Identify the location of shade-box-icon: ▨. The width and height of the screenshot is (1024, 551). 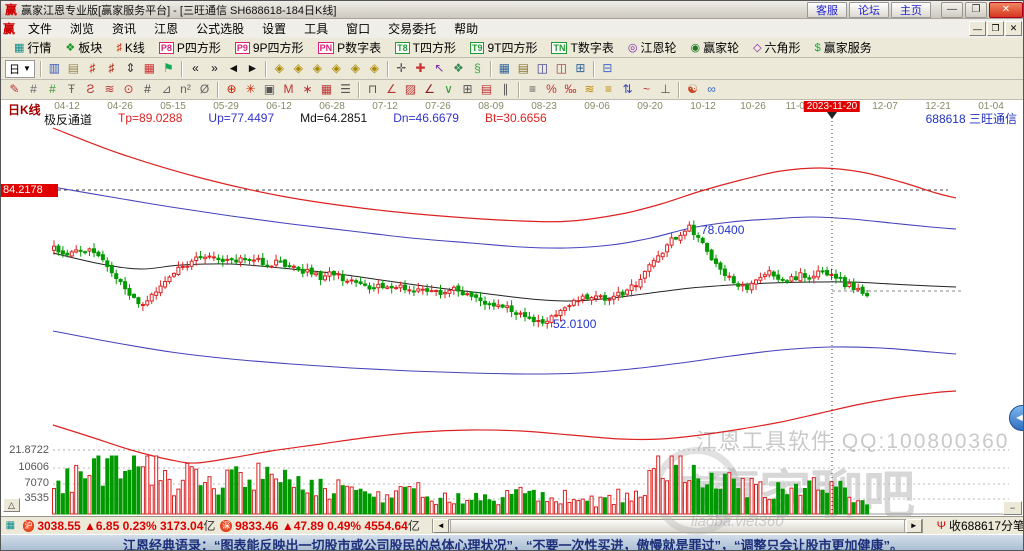
(410, 89).